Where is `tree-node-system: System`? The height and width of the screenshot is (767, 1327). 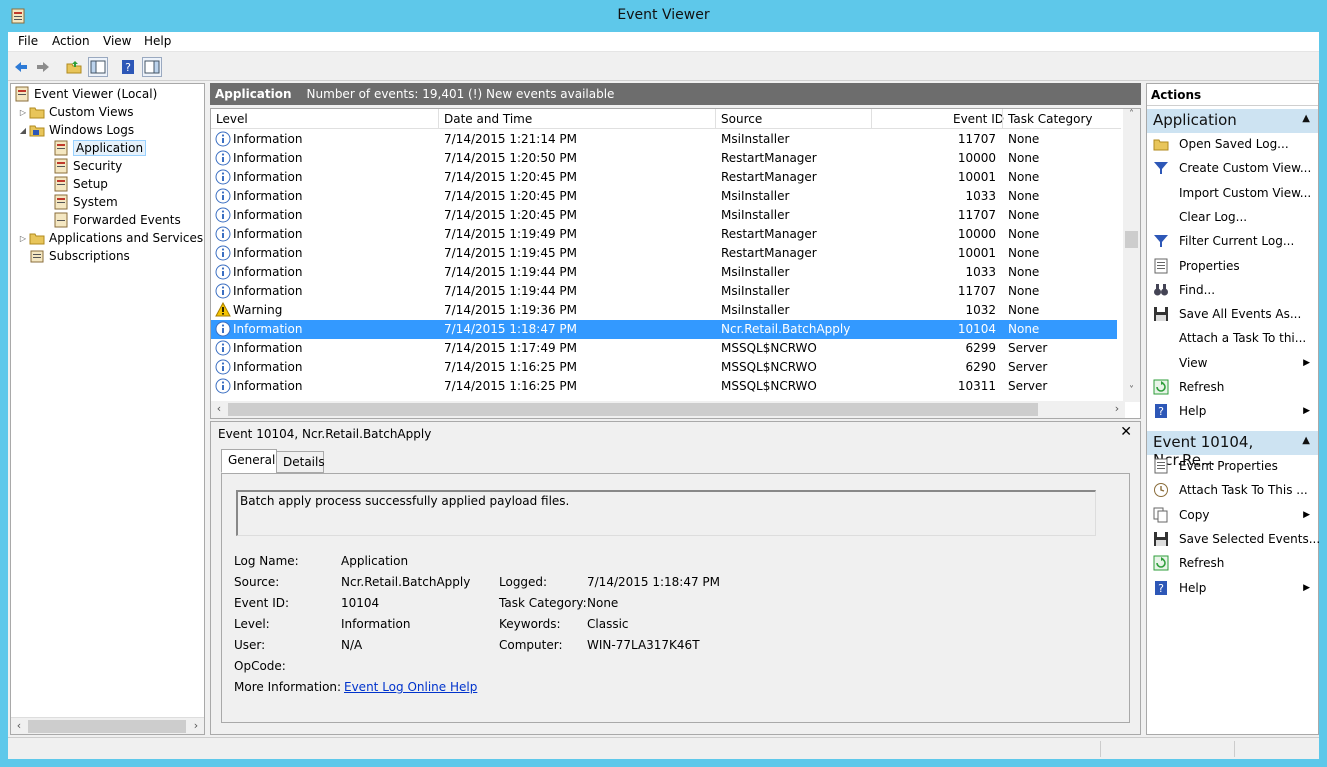
tree-node-system: System is located at coordinates (85, 202).